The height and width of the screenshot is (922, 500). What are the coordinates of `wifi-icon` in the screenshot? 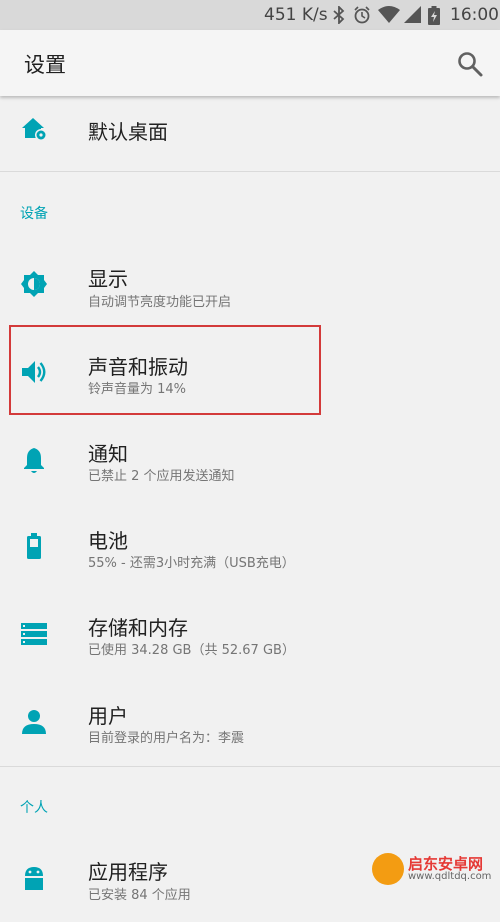 It's located at (389, 14).